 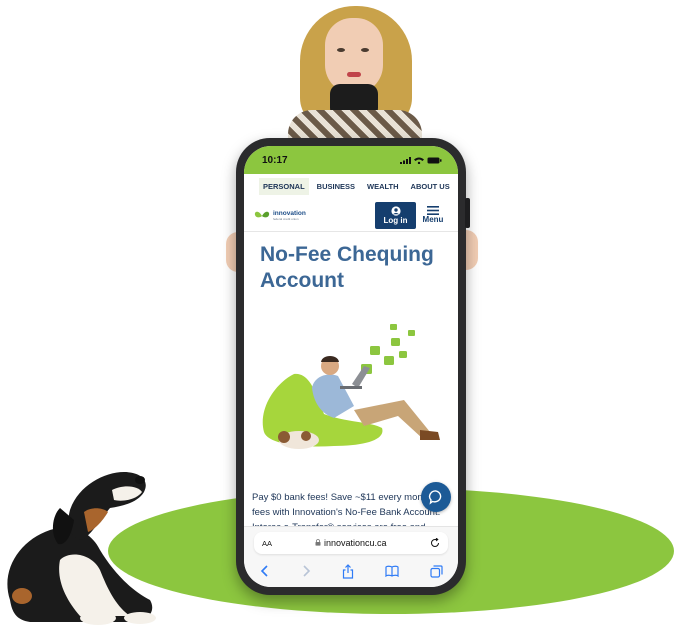 I want to click on url-text: innovationcu.ca, so click(x=351, y=543).